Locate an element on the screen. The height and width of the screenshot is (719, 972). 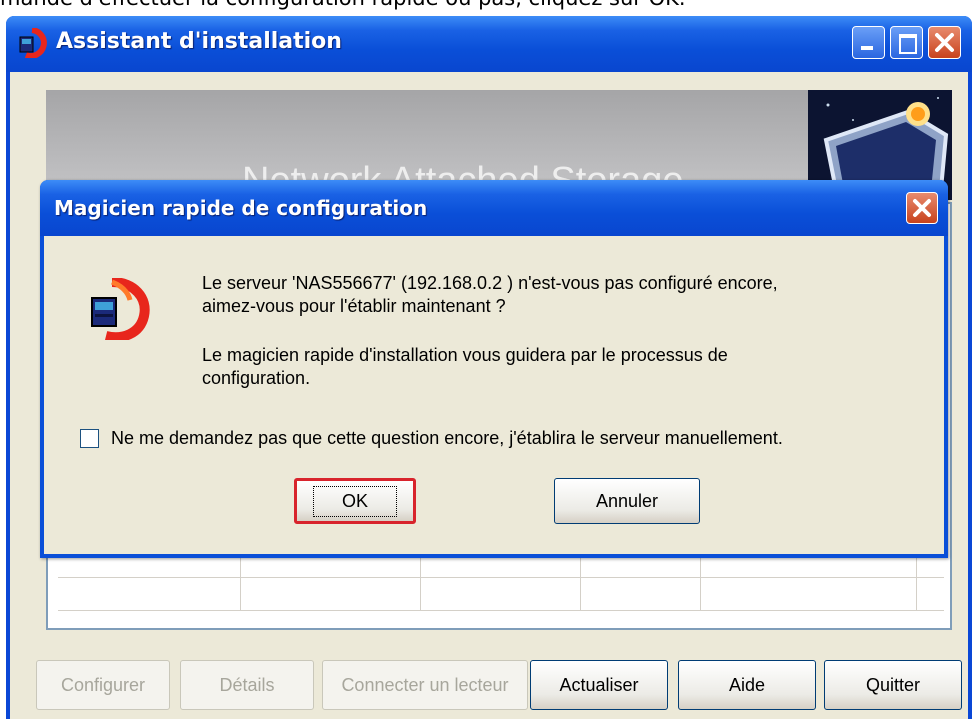
ok-button: OK is located at coordinates (355, 501).